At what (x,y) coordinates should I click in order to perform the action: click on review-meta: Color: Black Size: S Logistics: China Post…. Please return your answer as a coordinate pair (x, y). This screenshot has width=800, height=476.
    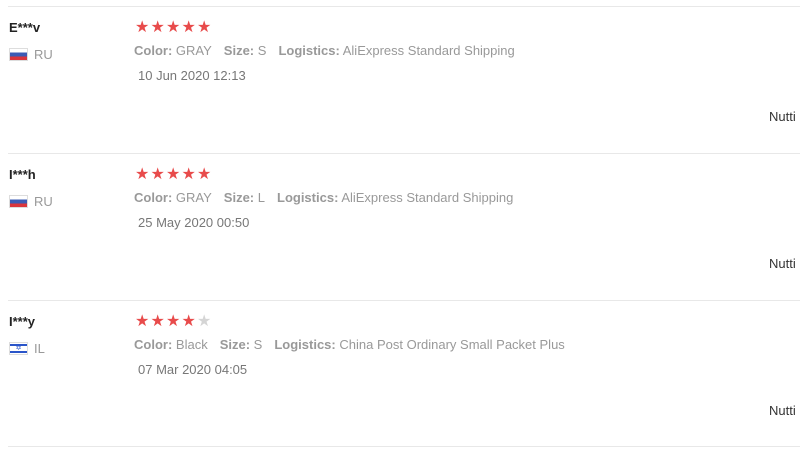
    Looking at the image, I should click on (349, 344).